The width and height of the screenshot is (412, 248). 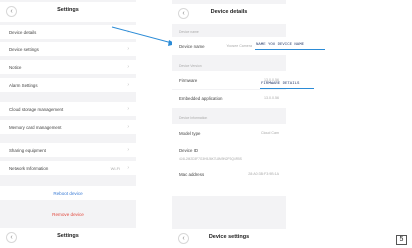 What do you see at coordinates (280, 45) in the screenshot?
I see `device-name-annotation: NAME YOU DEVICE NAME` at bounding box center [280, 45].